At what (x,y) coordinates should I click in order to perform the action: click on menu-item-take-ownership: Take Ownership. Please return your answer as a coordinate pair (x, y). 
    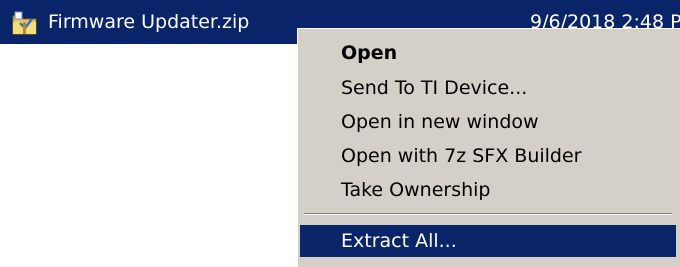
    Looking at the image, I should click on (488, 190).